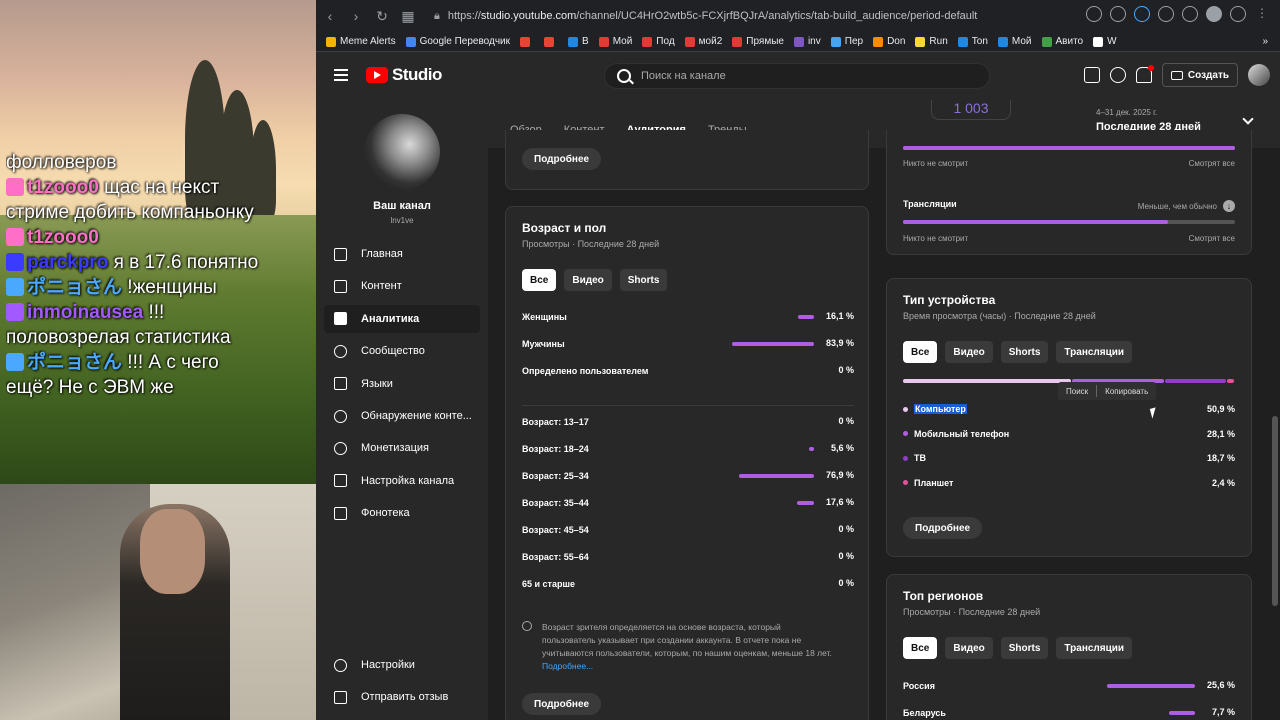 The height and width of the screenshot is (720, 1280). I want to click on back-icon: ‹, so click(330, 16).